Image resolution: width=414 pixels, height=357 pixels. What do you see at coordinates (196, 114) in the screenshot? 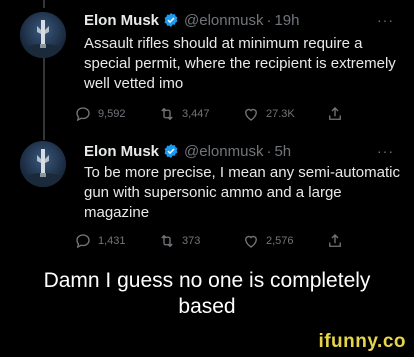
I see `retweet-count: 3,447` at bounding box center [196, 114].